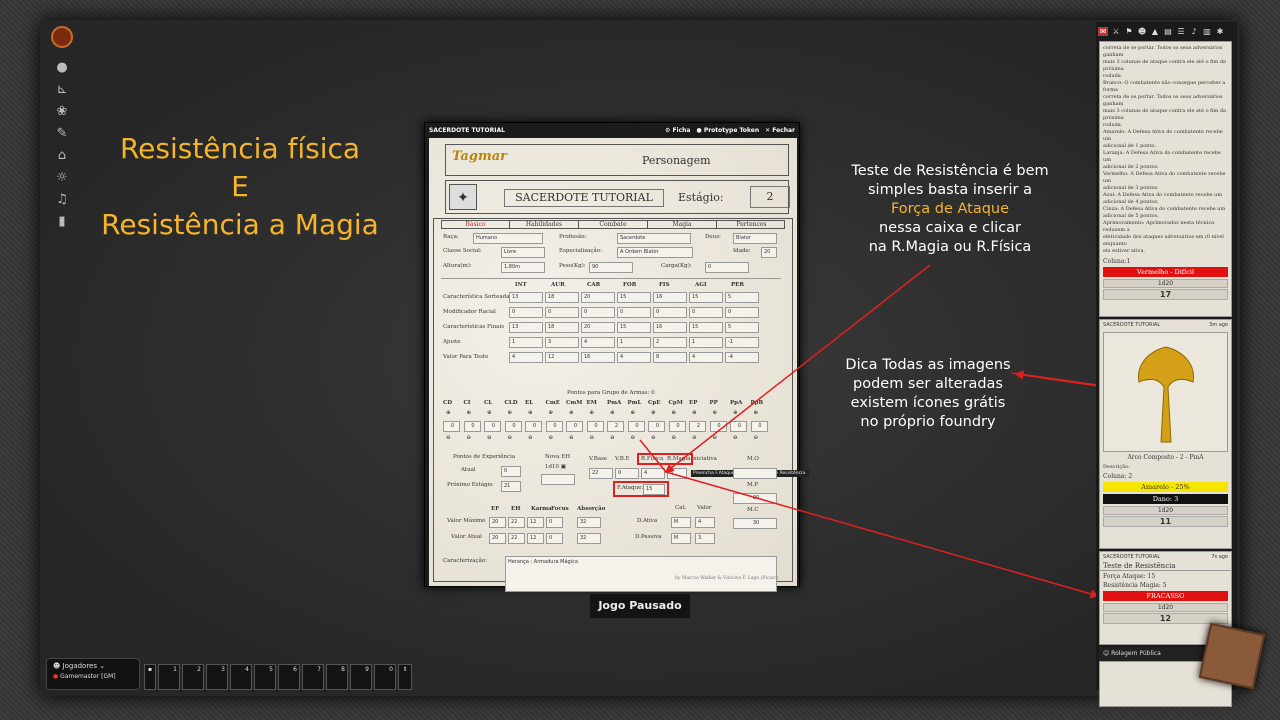 The image size is (1280, 720). I want to click on nova-eh-field, so click(558, 479).